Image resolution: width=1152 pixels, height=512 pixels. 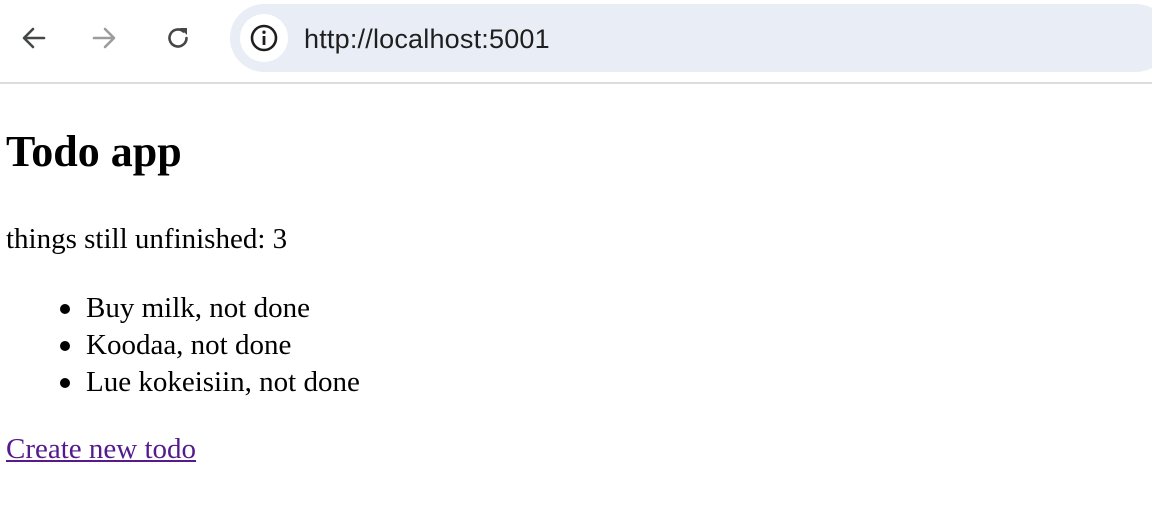 I want to click on list-item: Buy milk, not done, so click(x=210, y=308).